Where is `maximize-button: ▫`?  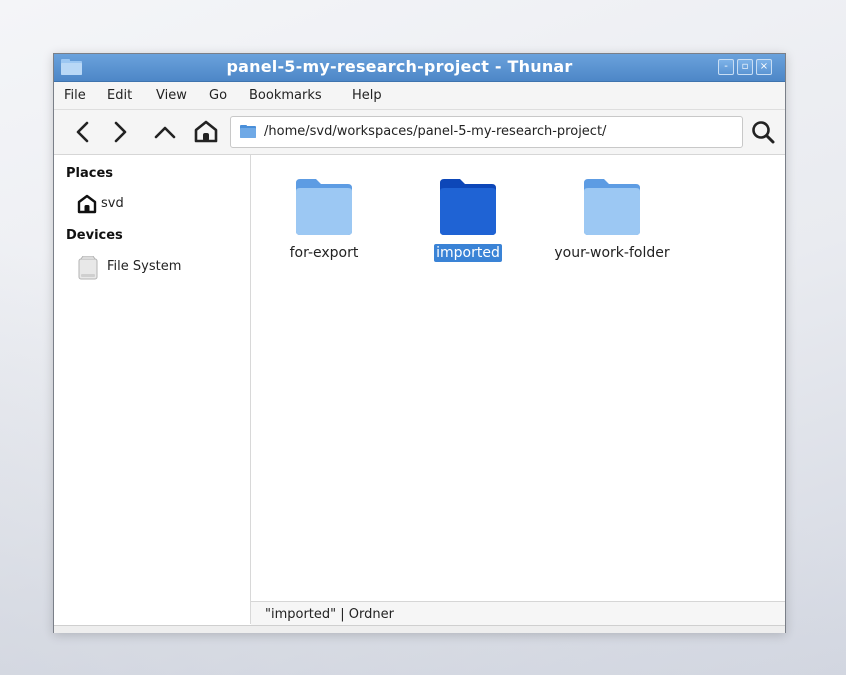
maximize-button: ▫ is located at coordinates (745, 67).